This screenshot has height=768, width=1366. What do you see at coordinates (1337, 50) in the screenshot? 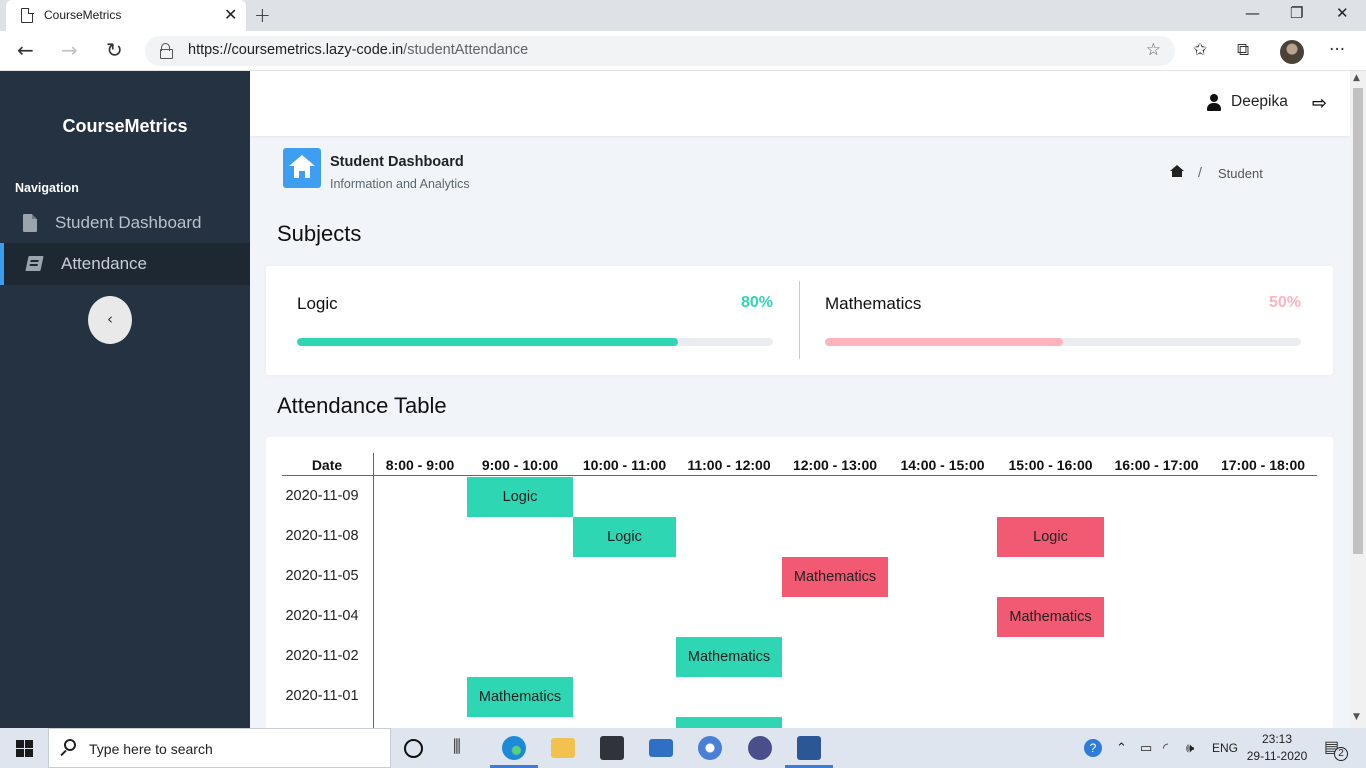
I see `more-options-icon: ···` at bounding box center [1337, 50].